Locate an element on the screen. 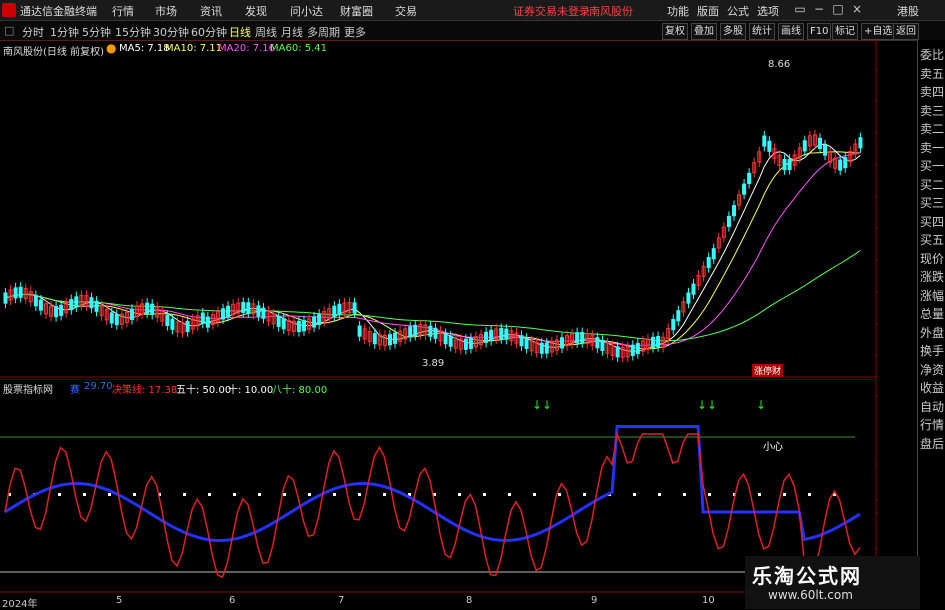 This screenshot has height=610, width=945. login-notice: 证券交易未登录 is located at coordinates (551, 11).